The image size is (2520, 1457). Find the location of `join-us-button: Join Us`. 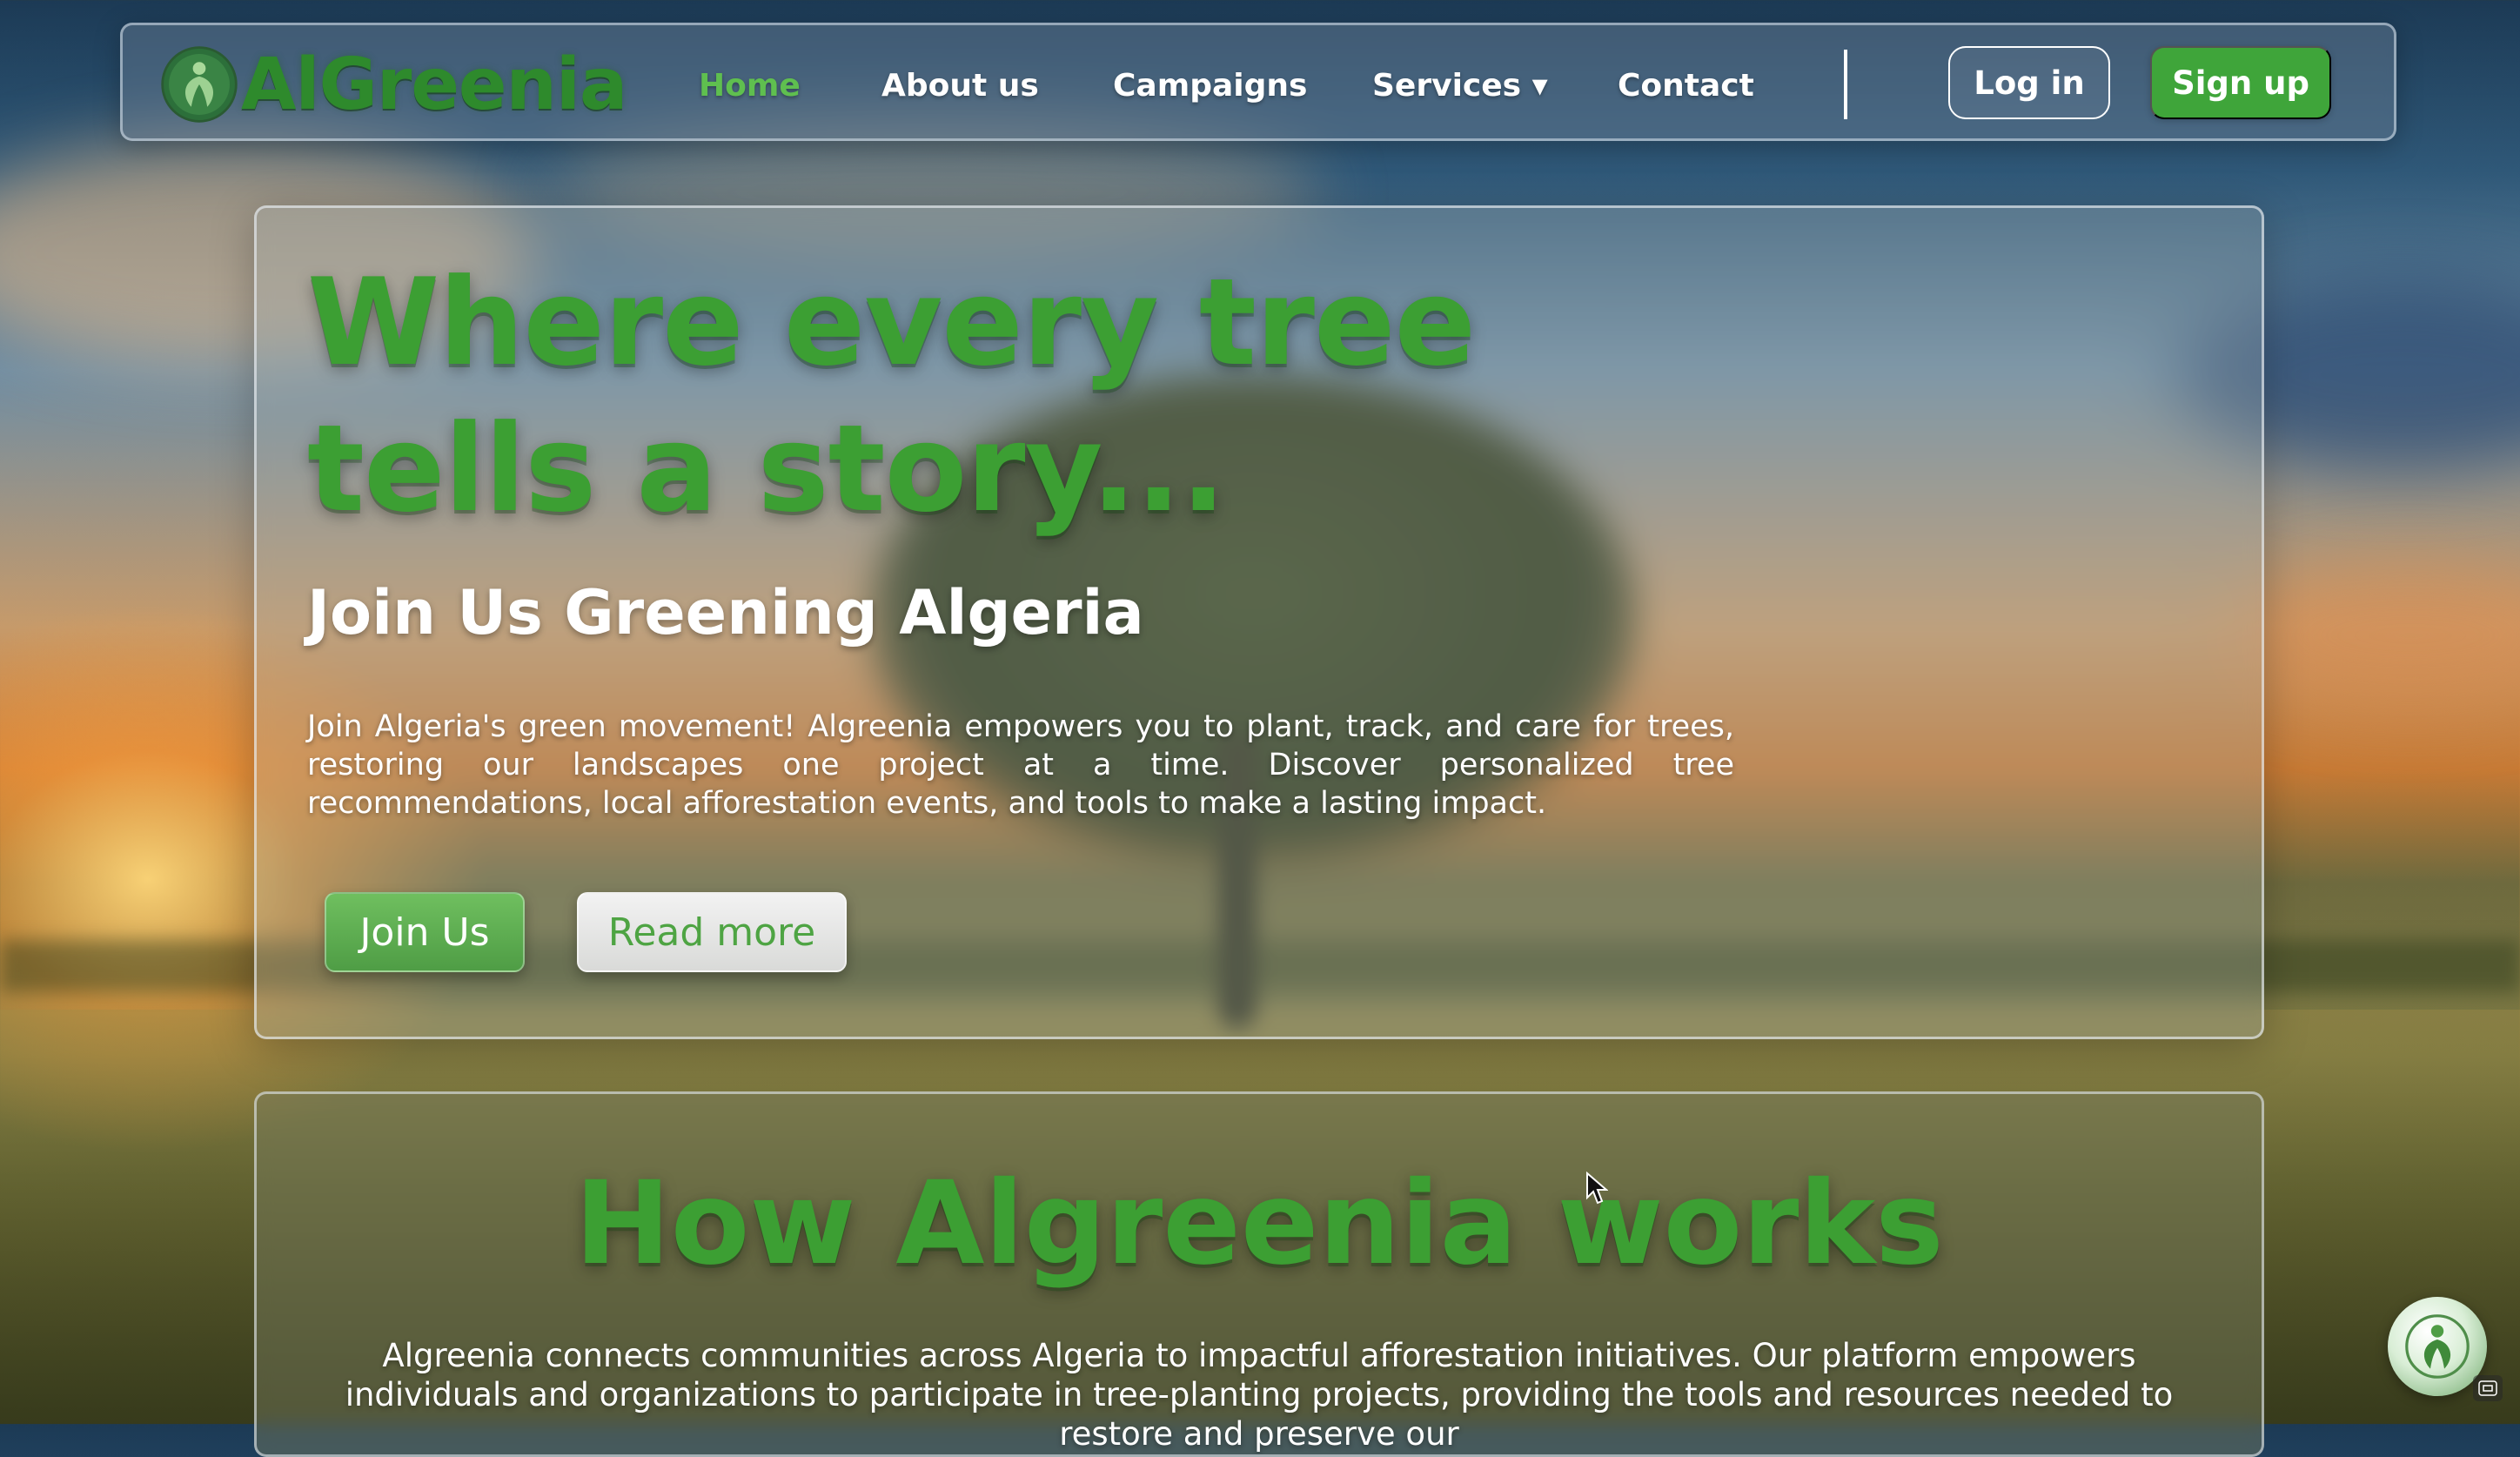

join-us-button: Join Us is located at coordinates (425, 932).